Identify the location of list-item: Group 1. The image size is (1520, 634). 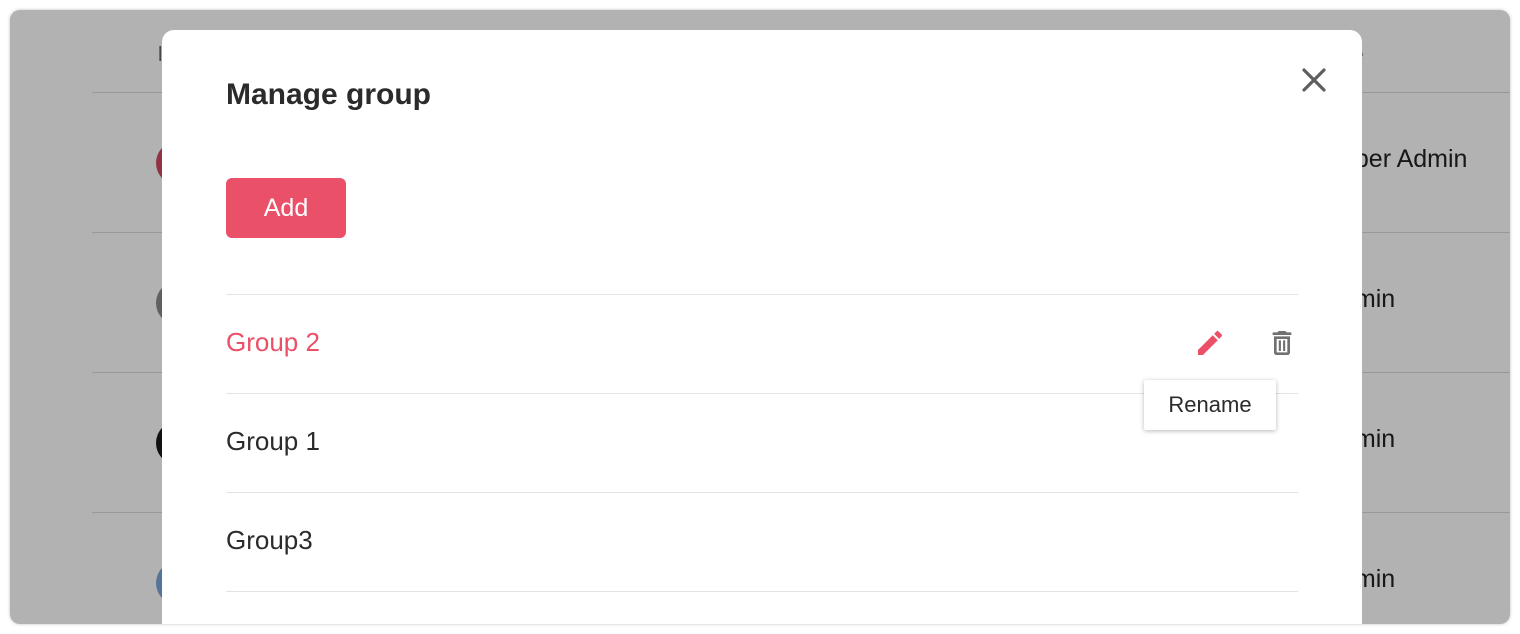
(762, 442).